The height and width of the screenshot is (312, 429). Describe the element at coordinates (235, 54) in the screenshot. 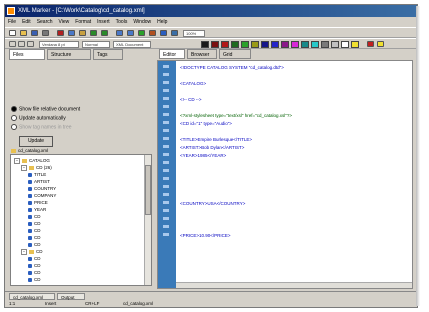

I see `tab-grid: Grid` at that location.